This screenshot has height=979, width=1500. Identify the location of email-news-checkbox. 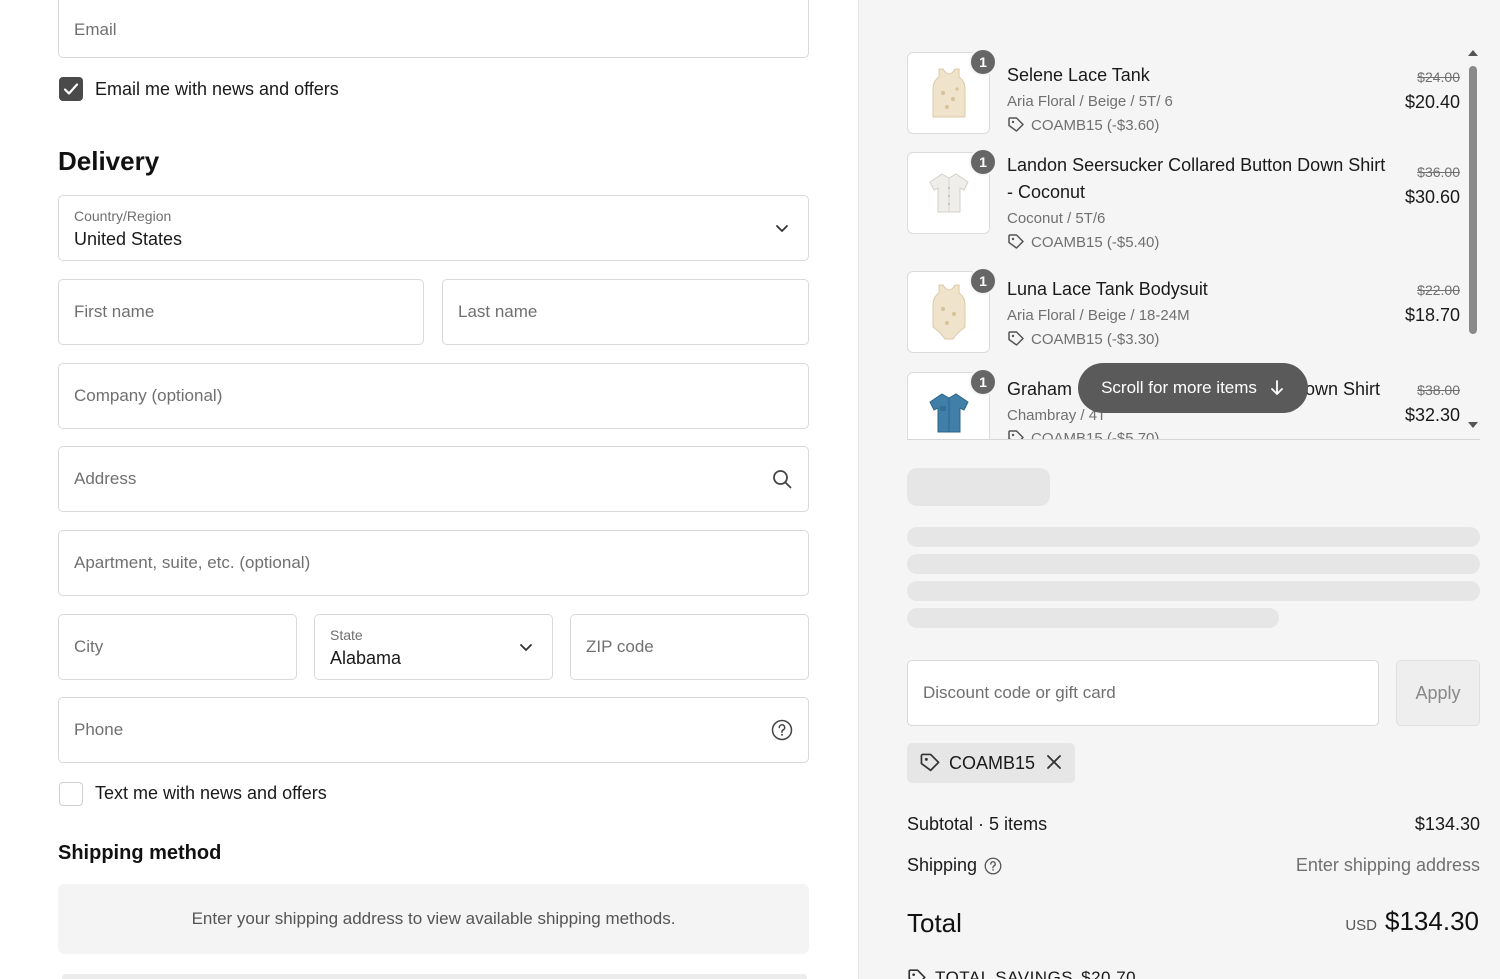
(71, 89).